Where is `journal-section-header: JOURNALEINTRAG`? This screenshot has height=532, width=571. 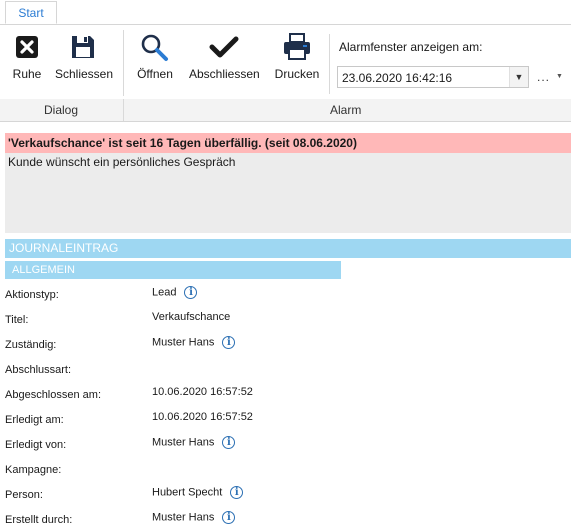
journal-section-header: JOURNALEINTRAG is located at coordinates (288, 248).